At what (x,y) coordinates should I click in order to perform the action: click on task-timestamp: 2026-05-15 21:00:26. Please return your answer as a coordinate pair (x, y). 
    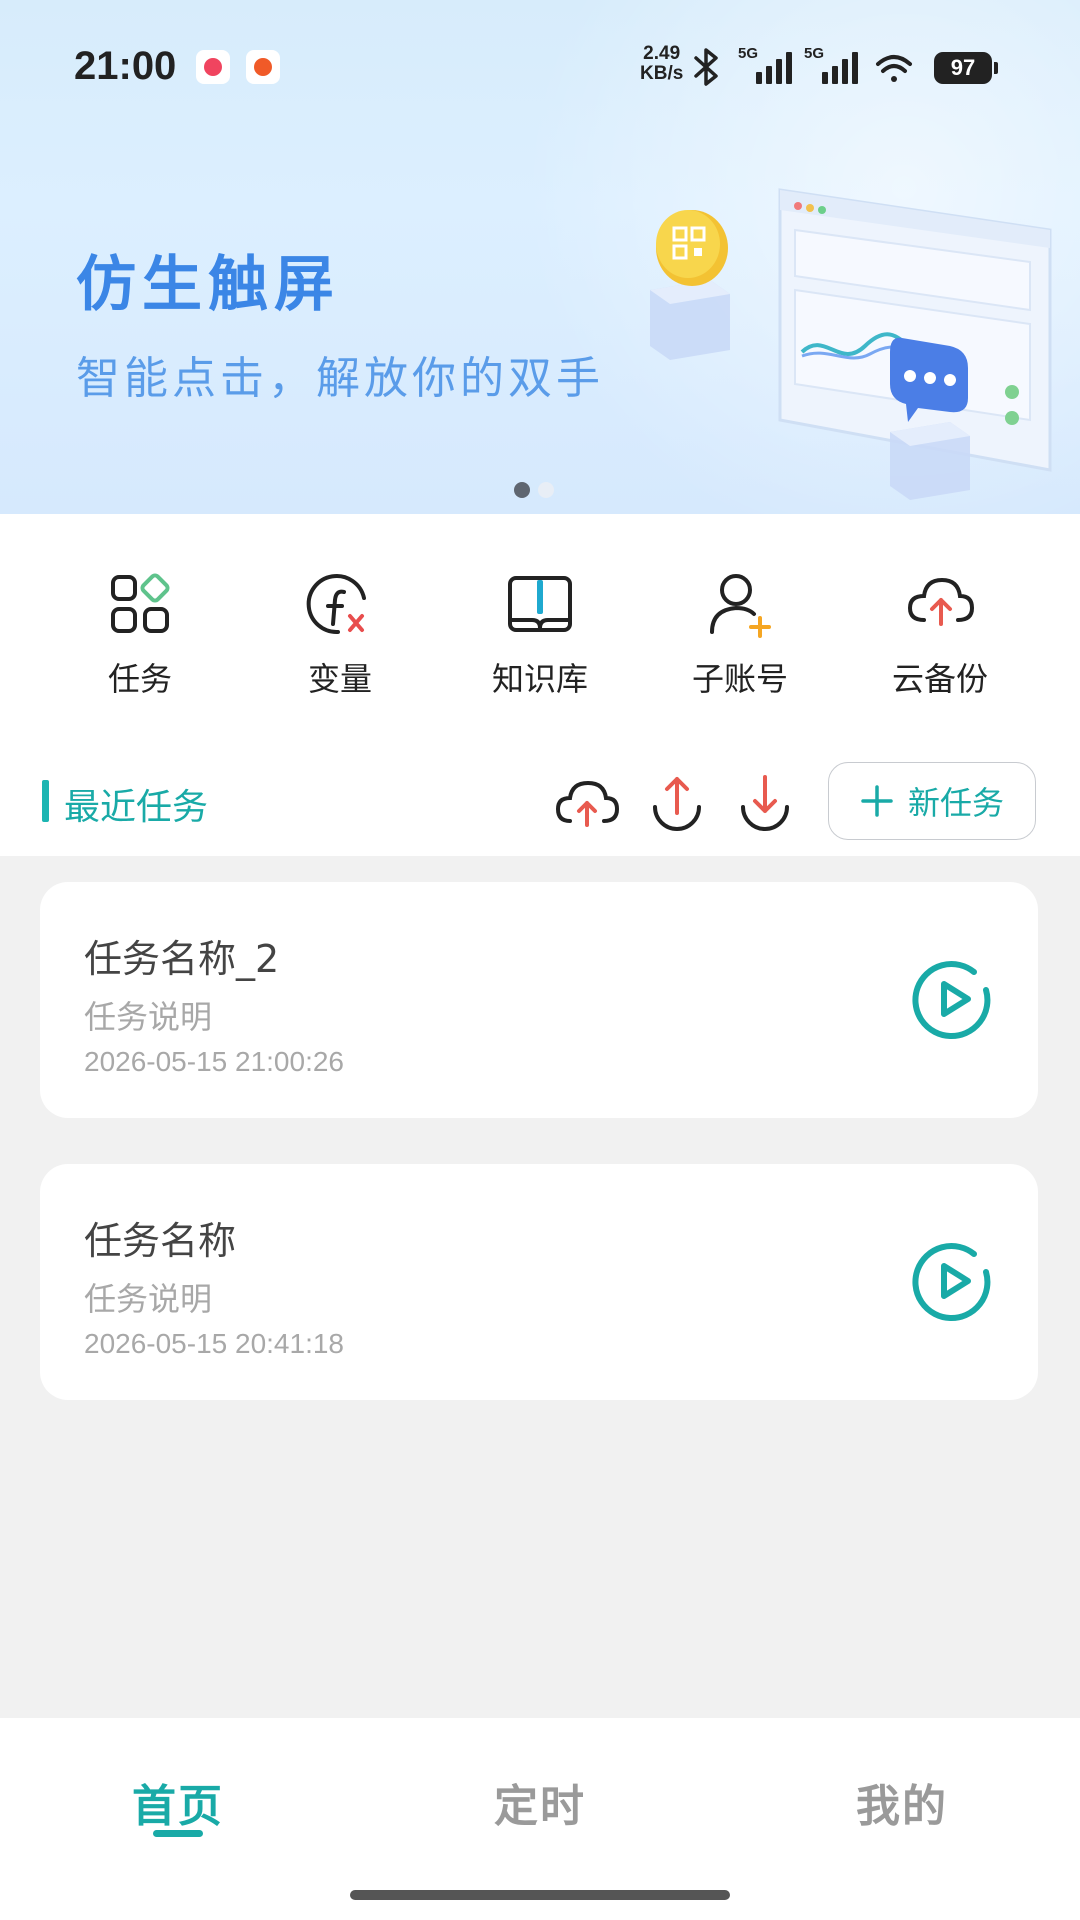
    Looking at the image, I should click on (214, 1061).